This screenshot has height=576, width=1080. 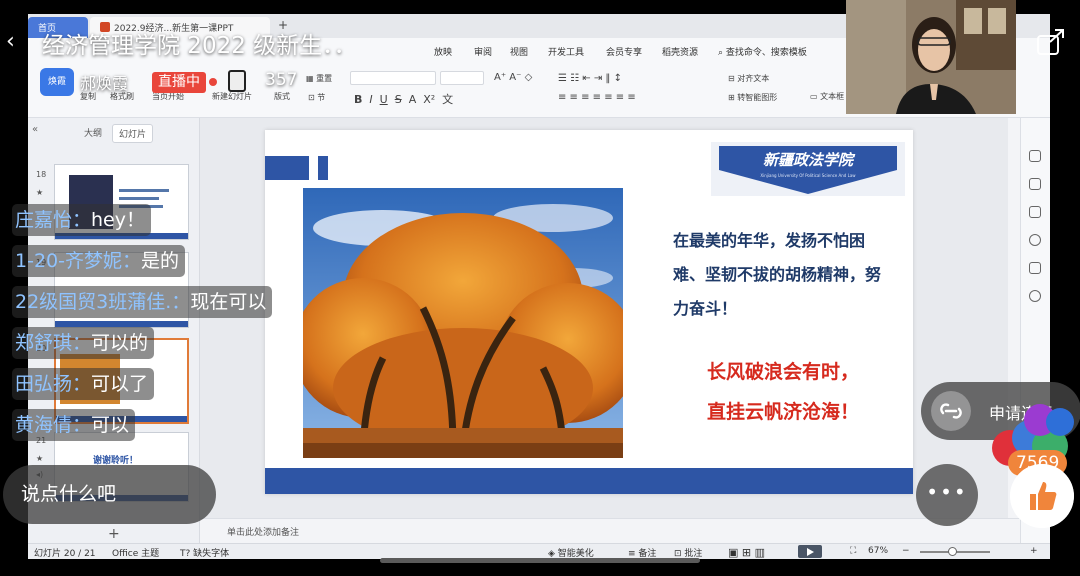 What do you see at coordinates (398, 99) in the screenshot?
I see `strikethrough-button: S` at bounding box center [398, 99].